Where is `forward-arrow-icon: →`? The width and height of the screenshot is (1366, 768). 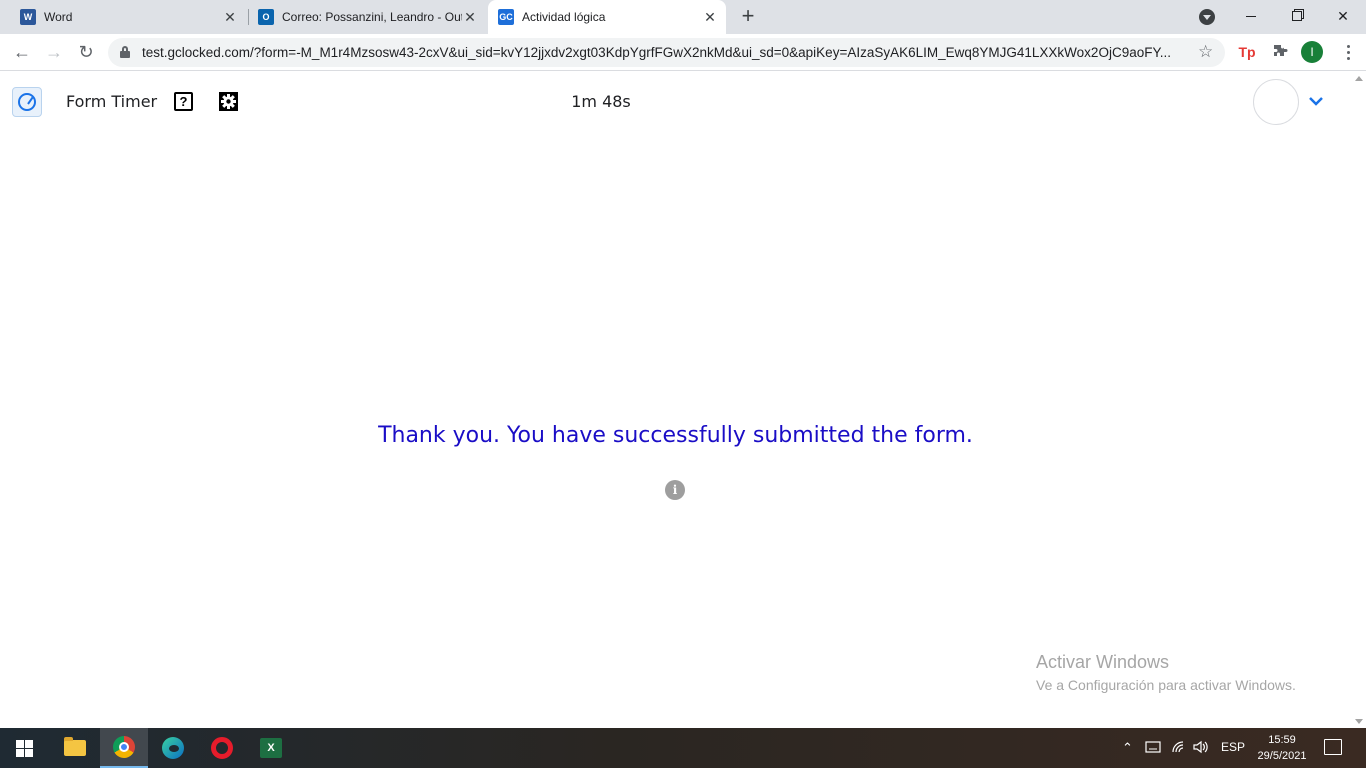 forward-arrow-icon: → is located at coordinates (54, 51).